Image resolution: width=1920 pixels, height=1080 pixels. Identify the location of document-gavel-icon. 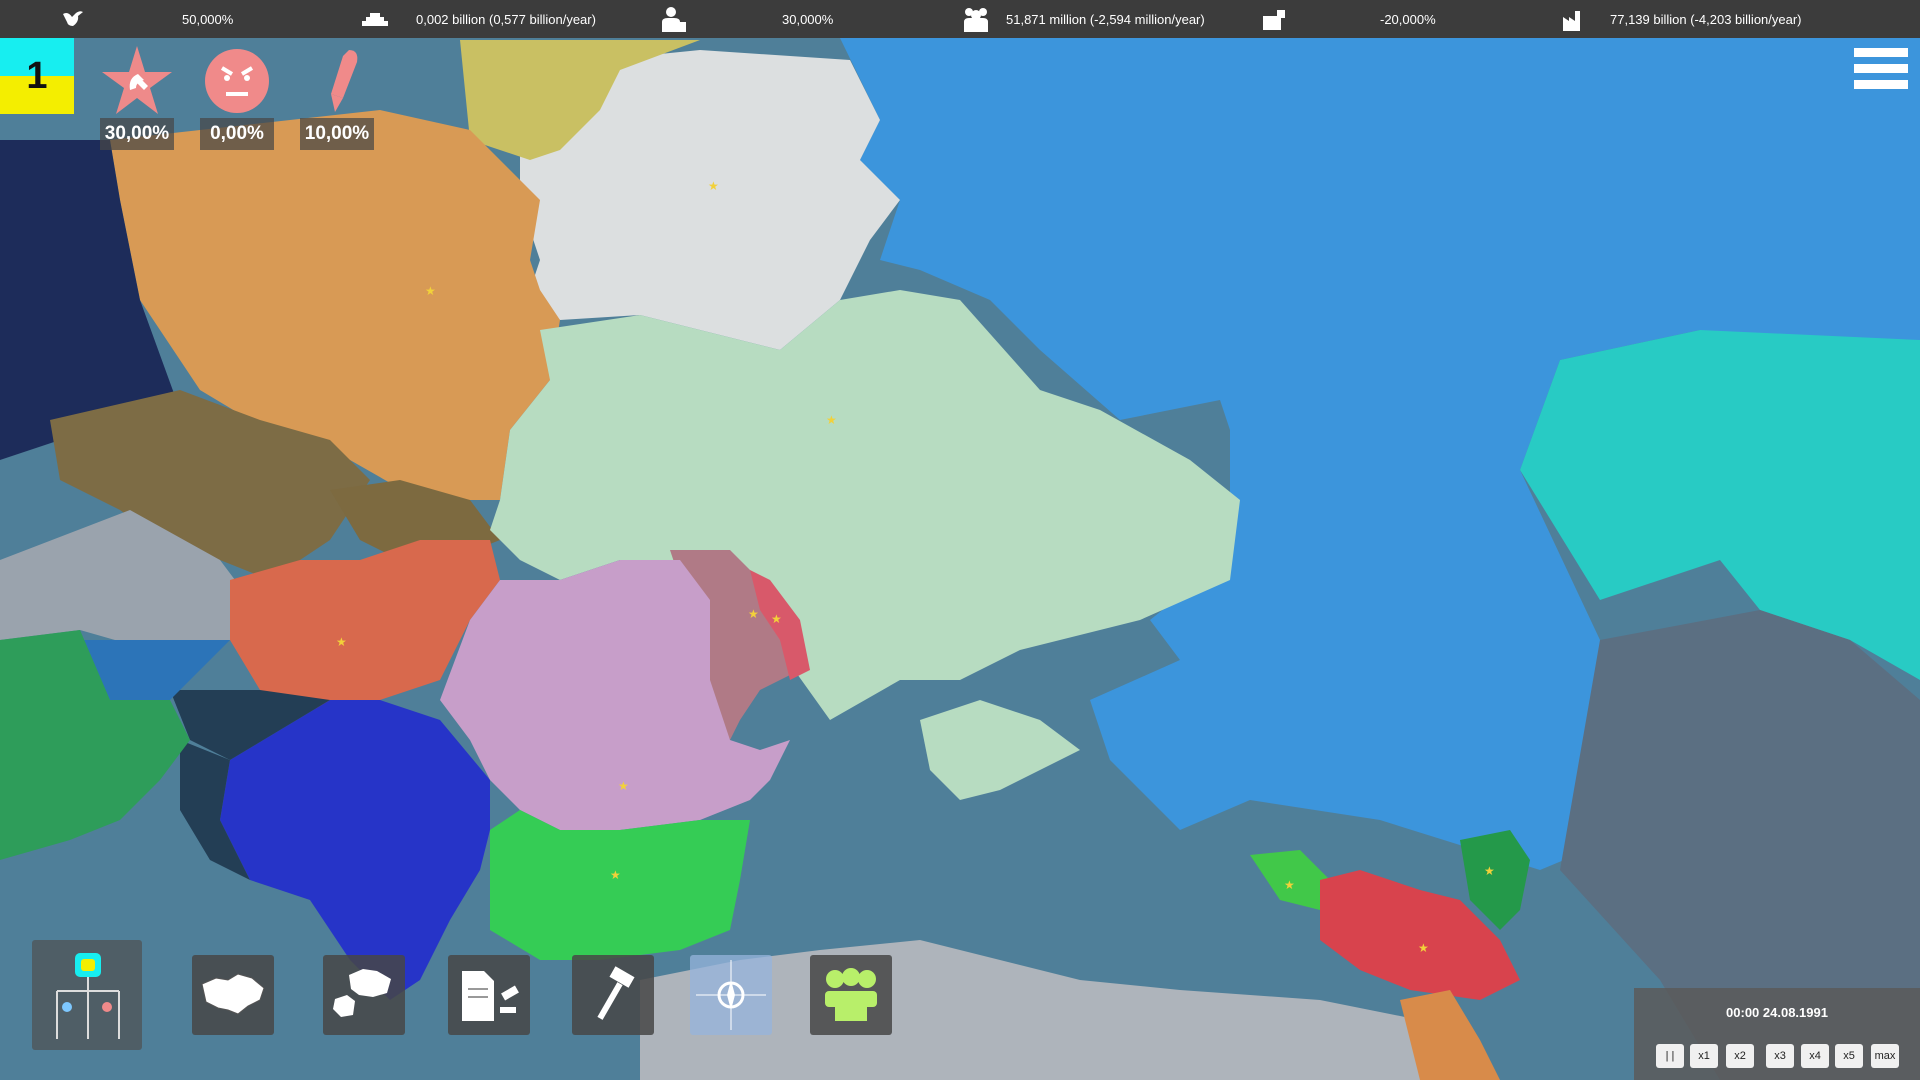
(490, 996).